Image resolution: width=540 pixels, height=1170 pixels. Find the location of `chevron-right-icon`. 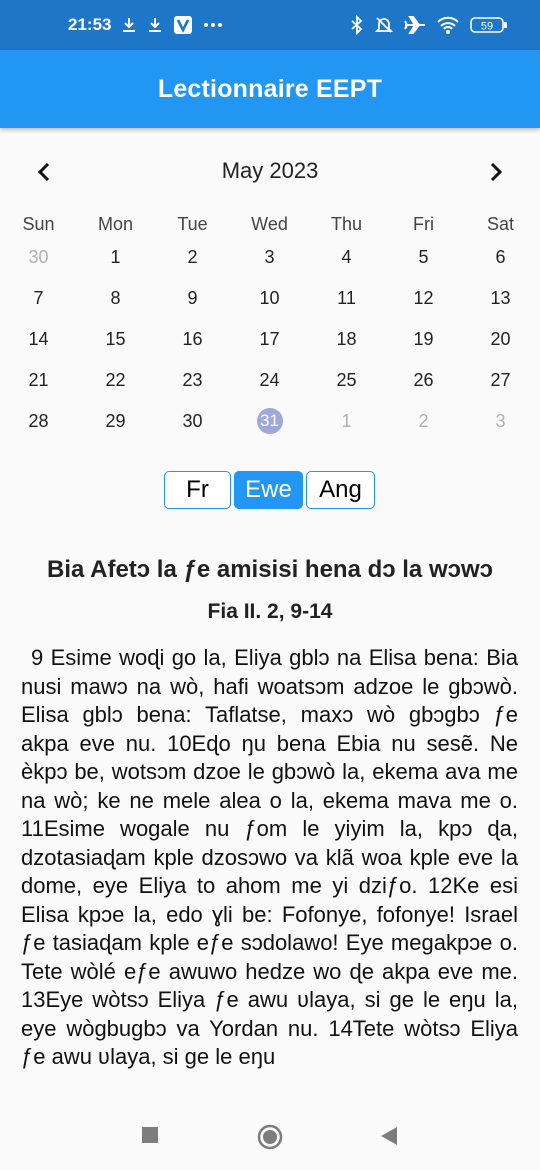

chevron-right-icon is located at coordinates (496, 172).